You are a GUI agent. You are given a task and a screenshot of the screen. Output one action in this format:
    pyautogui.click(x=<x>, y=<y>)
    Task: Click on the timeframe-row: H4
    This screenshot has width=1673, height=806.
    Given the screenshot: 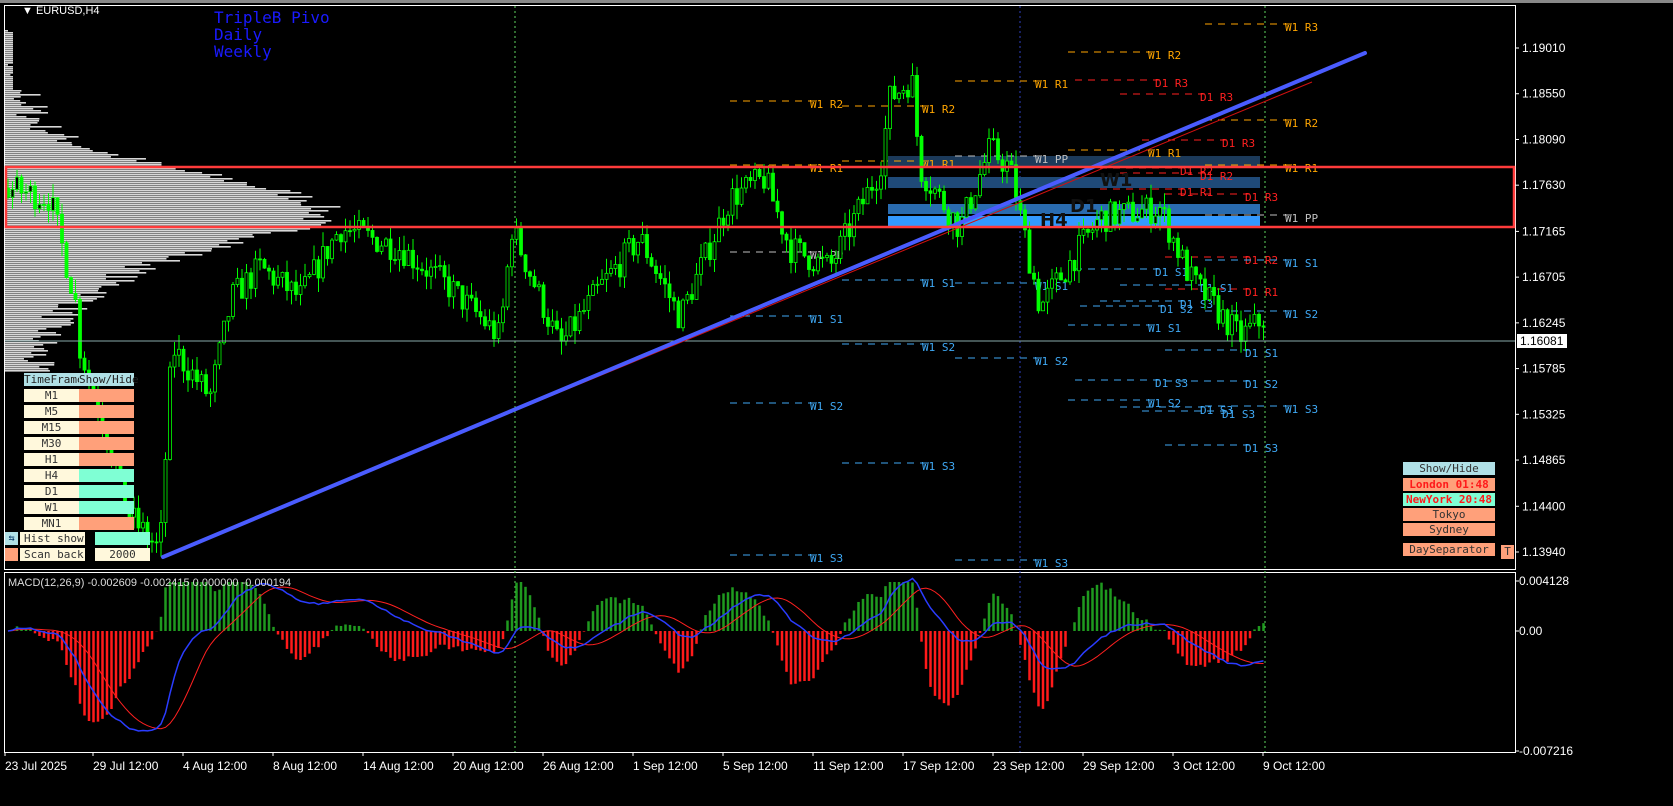 What is the action you would take?
    pyautogui.click(x=79, y=475)
    